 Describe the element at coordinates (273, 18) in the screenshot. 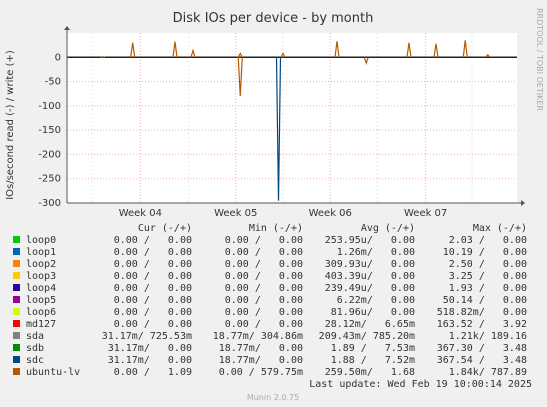

I see `chart-title: Disk IOs per device - by month` at that location.